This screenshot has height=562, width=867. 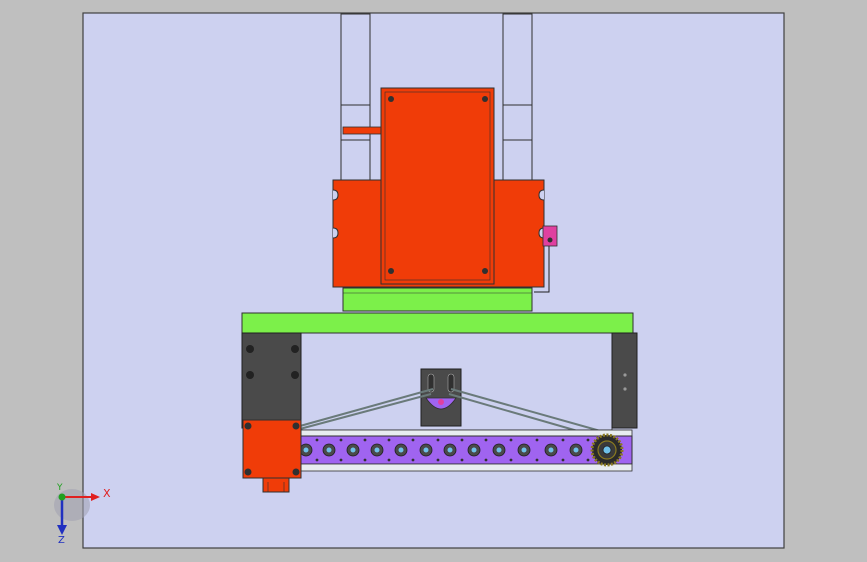 What do you see at coordinates (465, 450) in the screenshot?
I see `roller-track` at bounding box center [465, 450].